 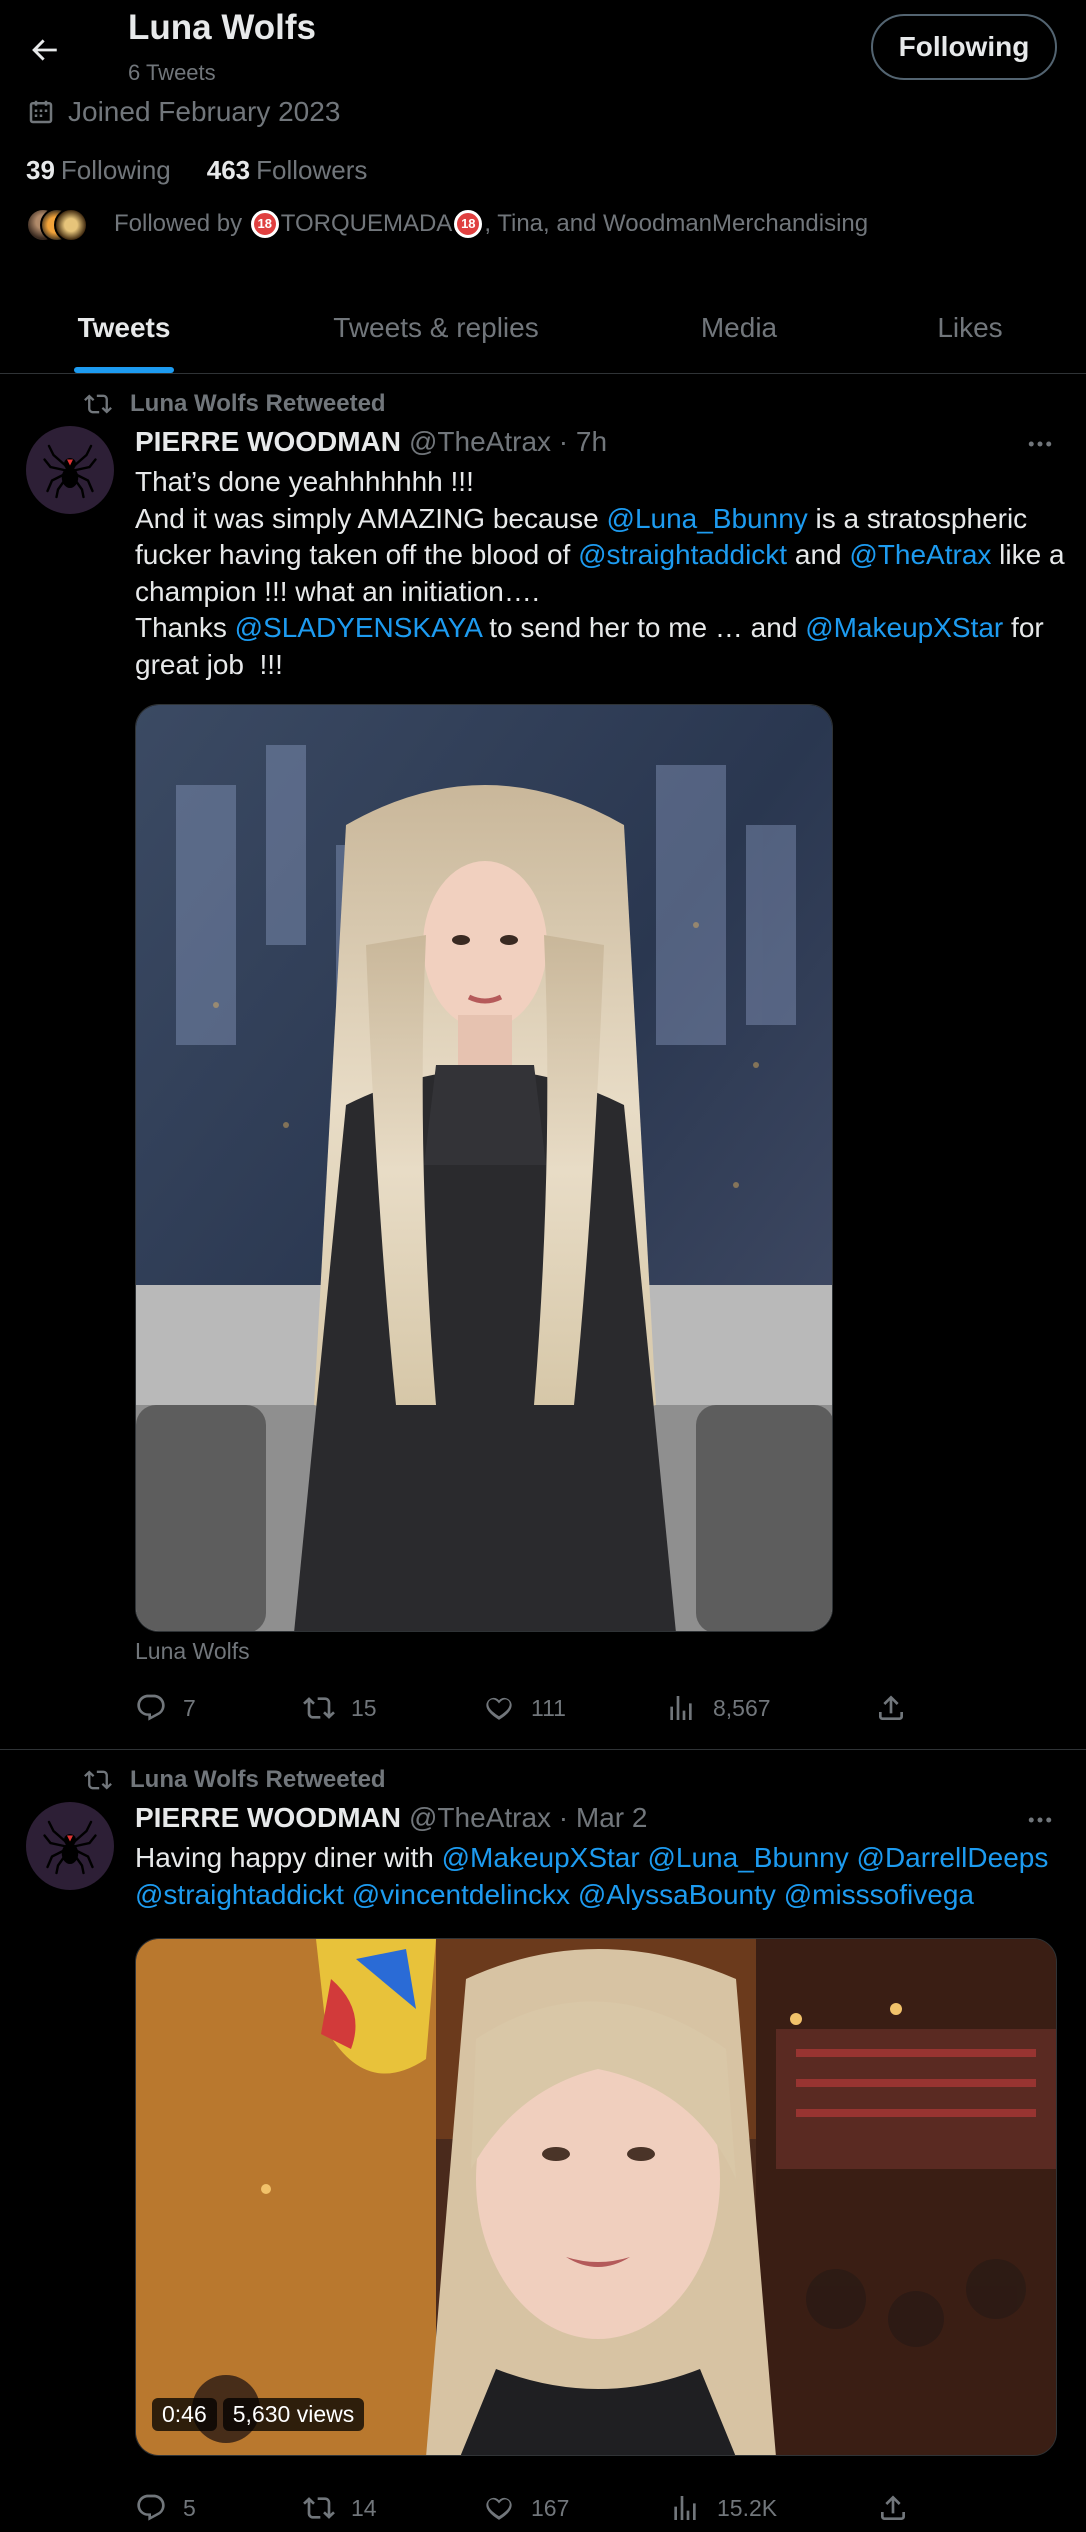 I want to click on reply-button: 7, so click(x=219, y=1708).